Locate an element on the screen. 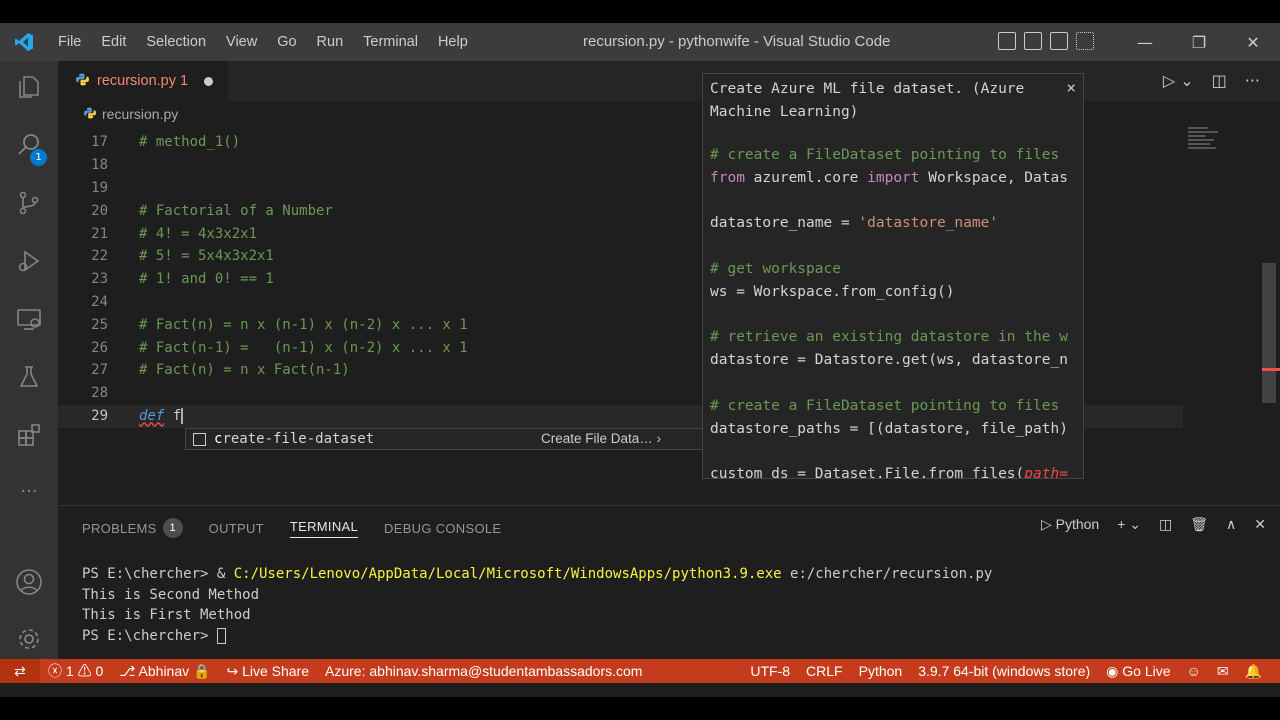  editor-tabs: recursion.py 1 ▷ ⌄ ◫ ··· is located at coordinates (669, 81).